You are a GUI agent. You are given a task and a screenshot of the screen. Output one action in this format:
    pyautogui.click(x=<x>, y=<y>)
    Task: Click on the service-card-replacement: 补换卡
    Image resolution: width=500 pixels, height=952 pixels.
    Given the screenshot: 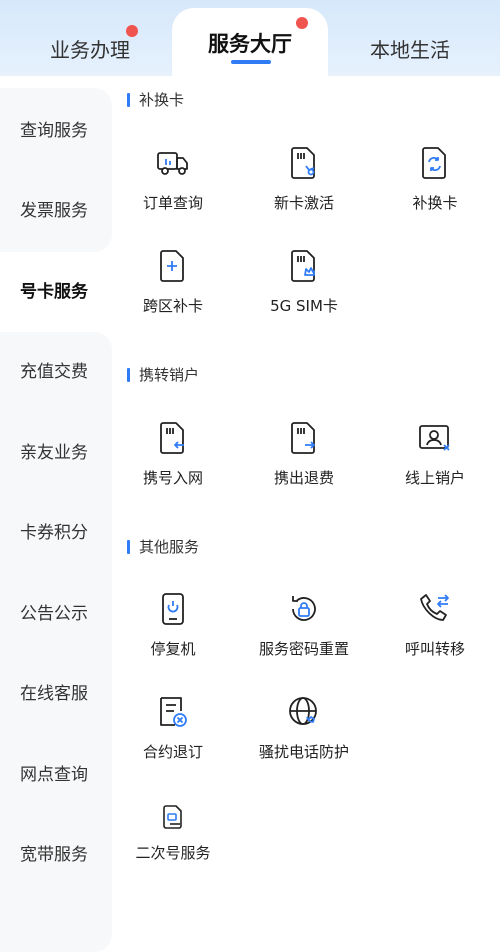 What is the action you would take?
    pyautogui.click(x=435, y=179)
    